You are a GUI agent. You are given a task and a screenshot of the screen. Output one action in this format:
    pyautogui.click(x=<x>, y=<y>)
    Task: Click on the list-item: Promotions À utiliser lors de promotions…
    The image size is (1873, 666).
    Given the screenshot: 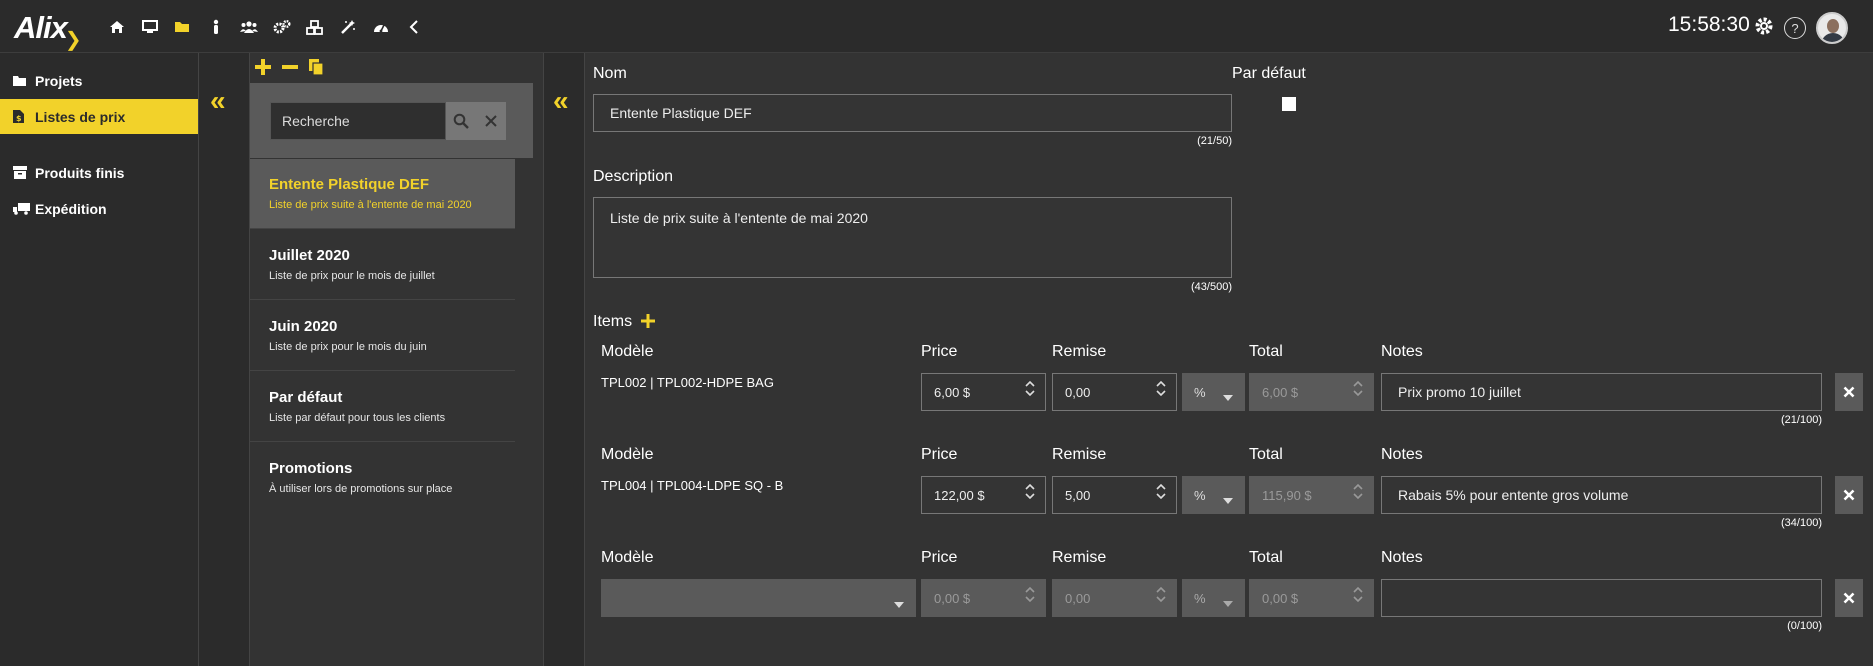 What is the action you would take?
    pyautogui.click(x=382, y=478)
    